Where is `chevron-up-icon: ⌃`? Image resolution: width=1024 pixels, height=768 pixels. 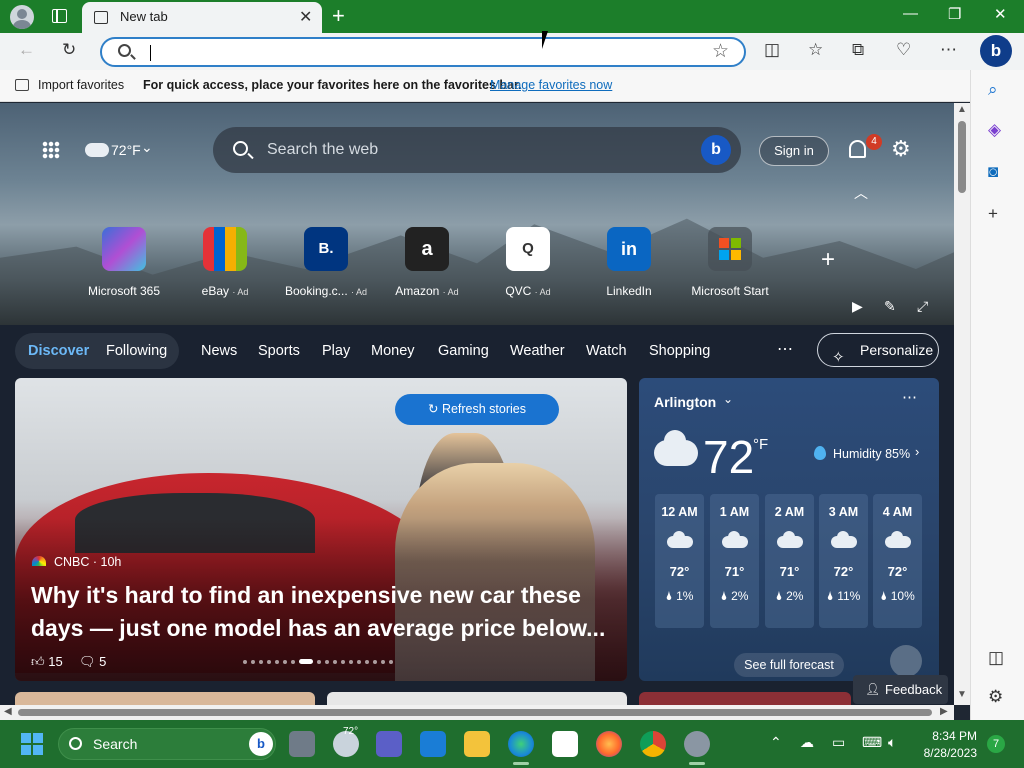 chevron-up-icon: ⌃ is located at coordinates (776, 742).